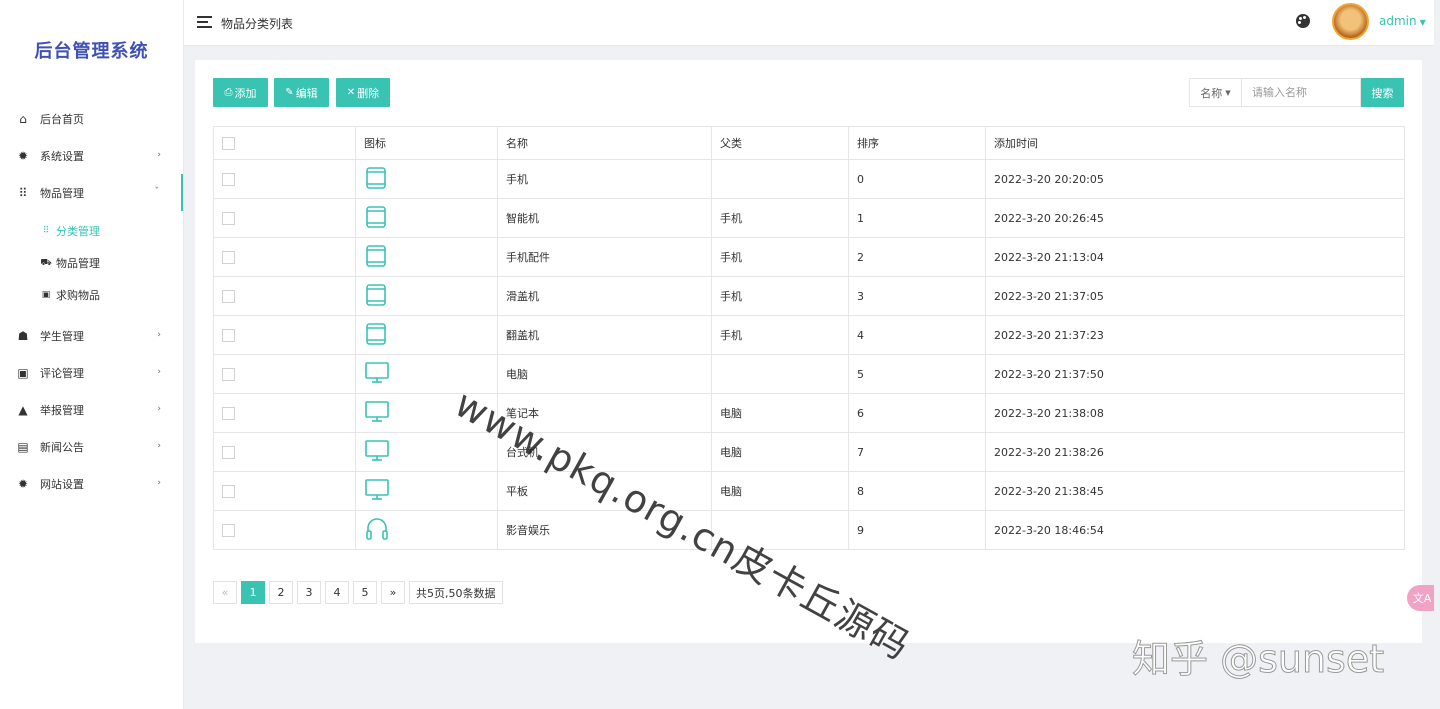  I want to click on page-button-1: 1, so click(253, 592).